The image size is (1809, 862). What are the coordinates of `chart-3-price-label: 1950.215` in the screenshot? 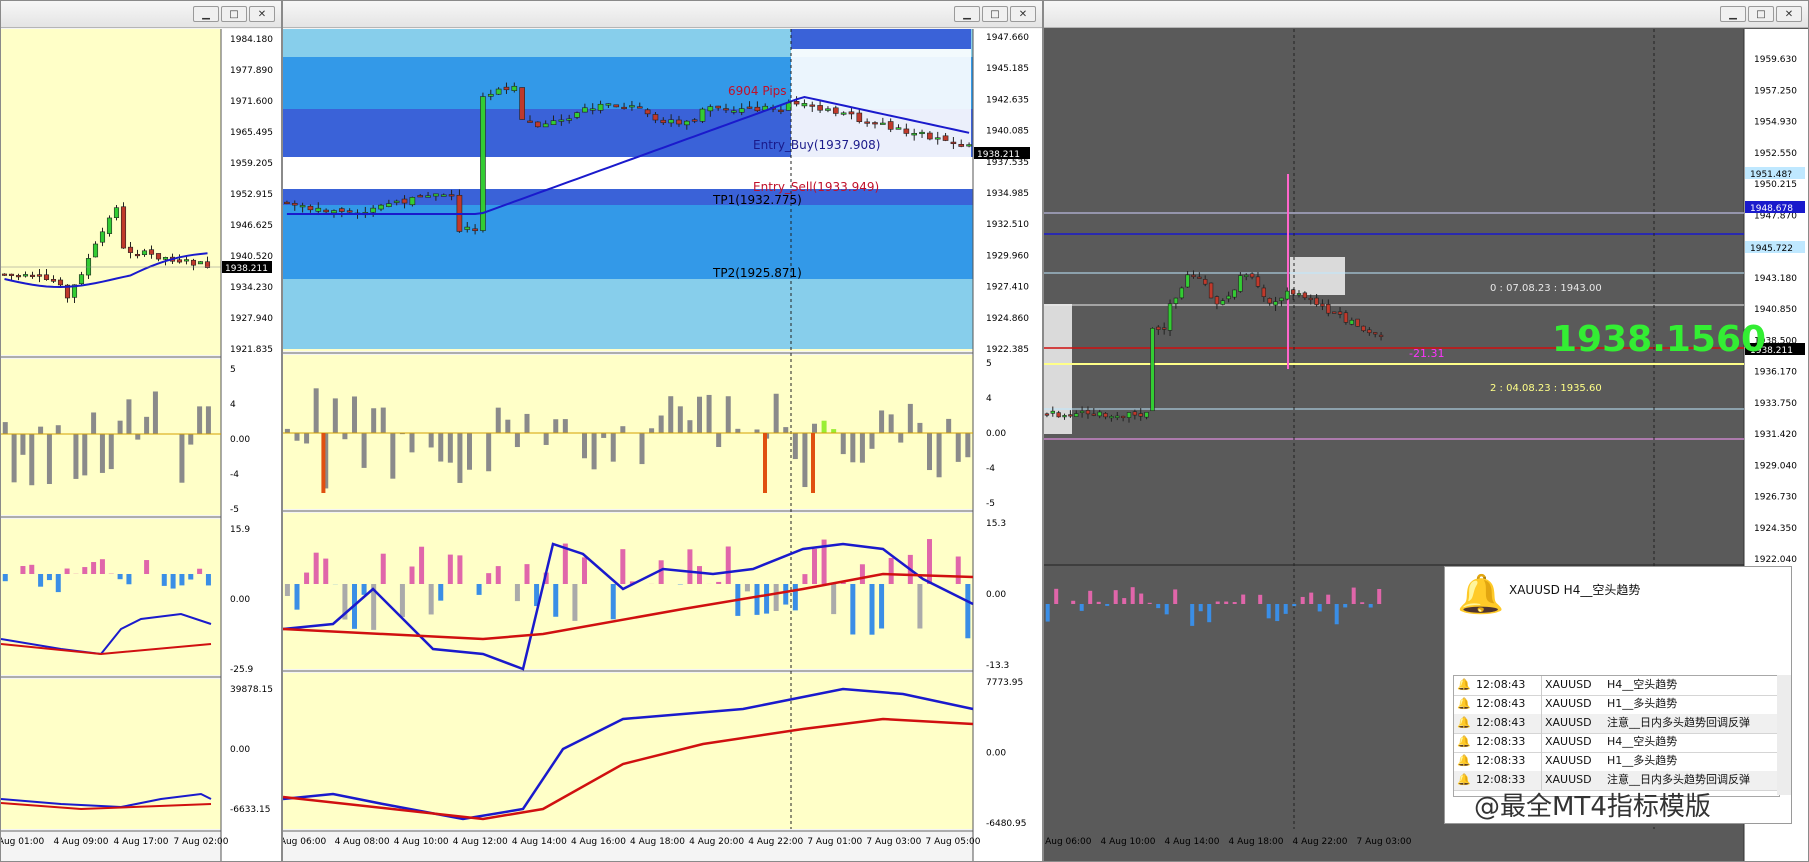 It's located at (1775, 185).